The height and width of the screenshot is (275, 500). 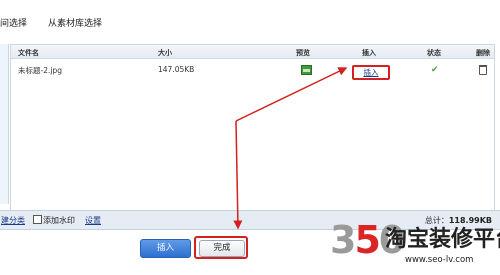 I want to click on image-preview-icon, so click(x=306, y=70).